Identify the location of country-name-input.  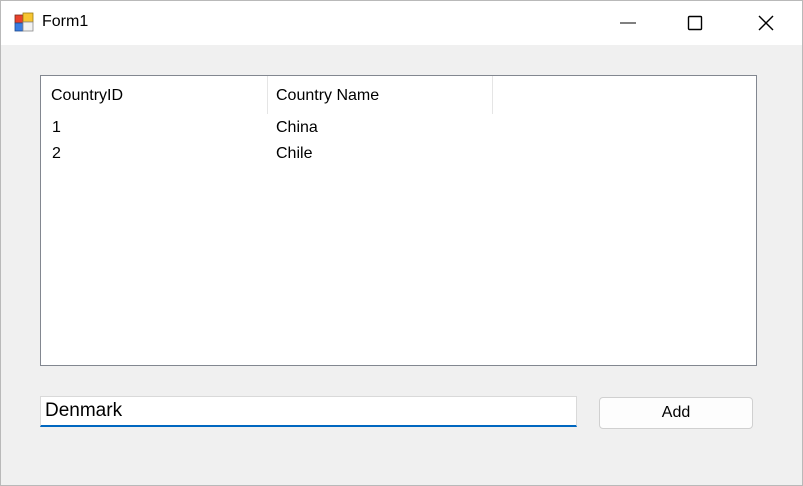
(308, 411).